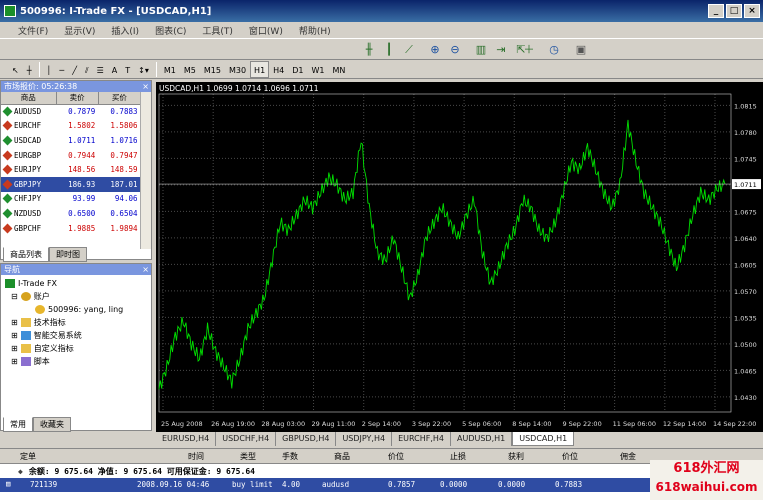 The height and width of the screenshot is (500, 763). What do you see at coordinates (745, 159) in the screenshot?
I see `y-tick-label: 1.0745` at bounding box center [745, 159].